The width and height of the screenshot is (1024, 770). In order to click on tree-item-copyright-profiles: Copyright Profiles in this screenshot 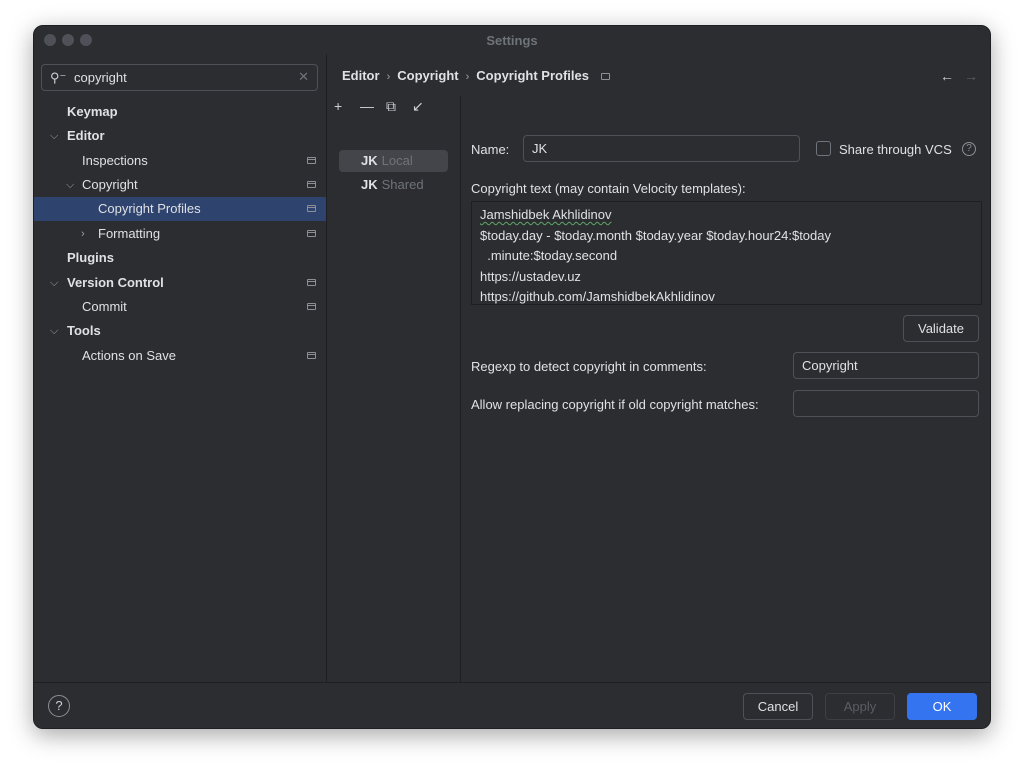, I will do `click(180, 209)`.